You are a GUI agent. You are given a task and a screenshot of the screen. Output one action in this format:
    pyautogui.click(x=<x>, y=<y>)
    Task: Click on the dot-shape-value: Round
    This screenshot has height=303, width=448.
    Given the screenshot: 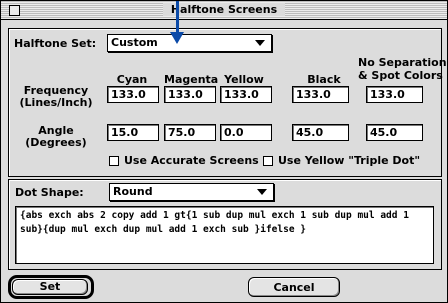 What is the action you would take?
    pyautogui.click(x=133, y=191)
    